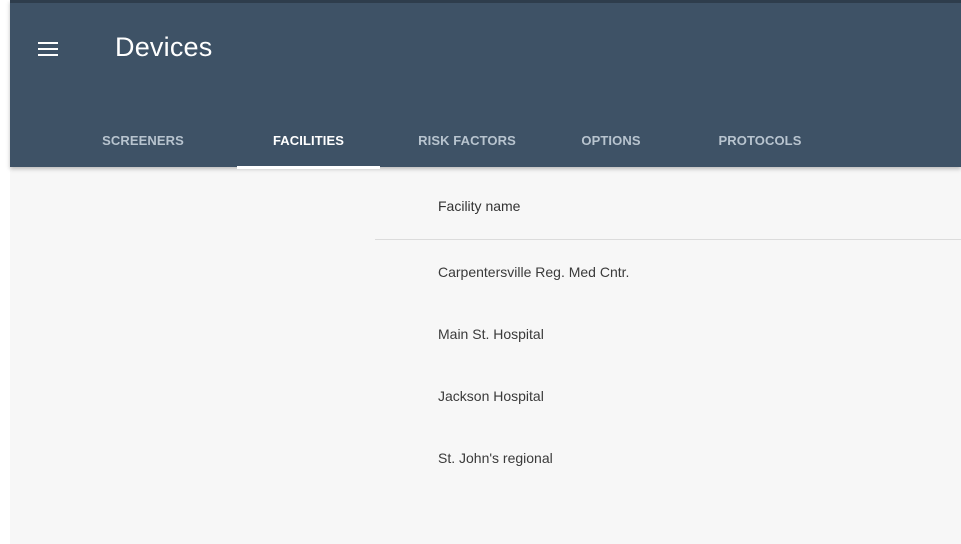 This screenshot has height=544, width=961. I want to click on tab-screeners: SCREENERS, so click(143, 141).